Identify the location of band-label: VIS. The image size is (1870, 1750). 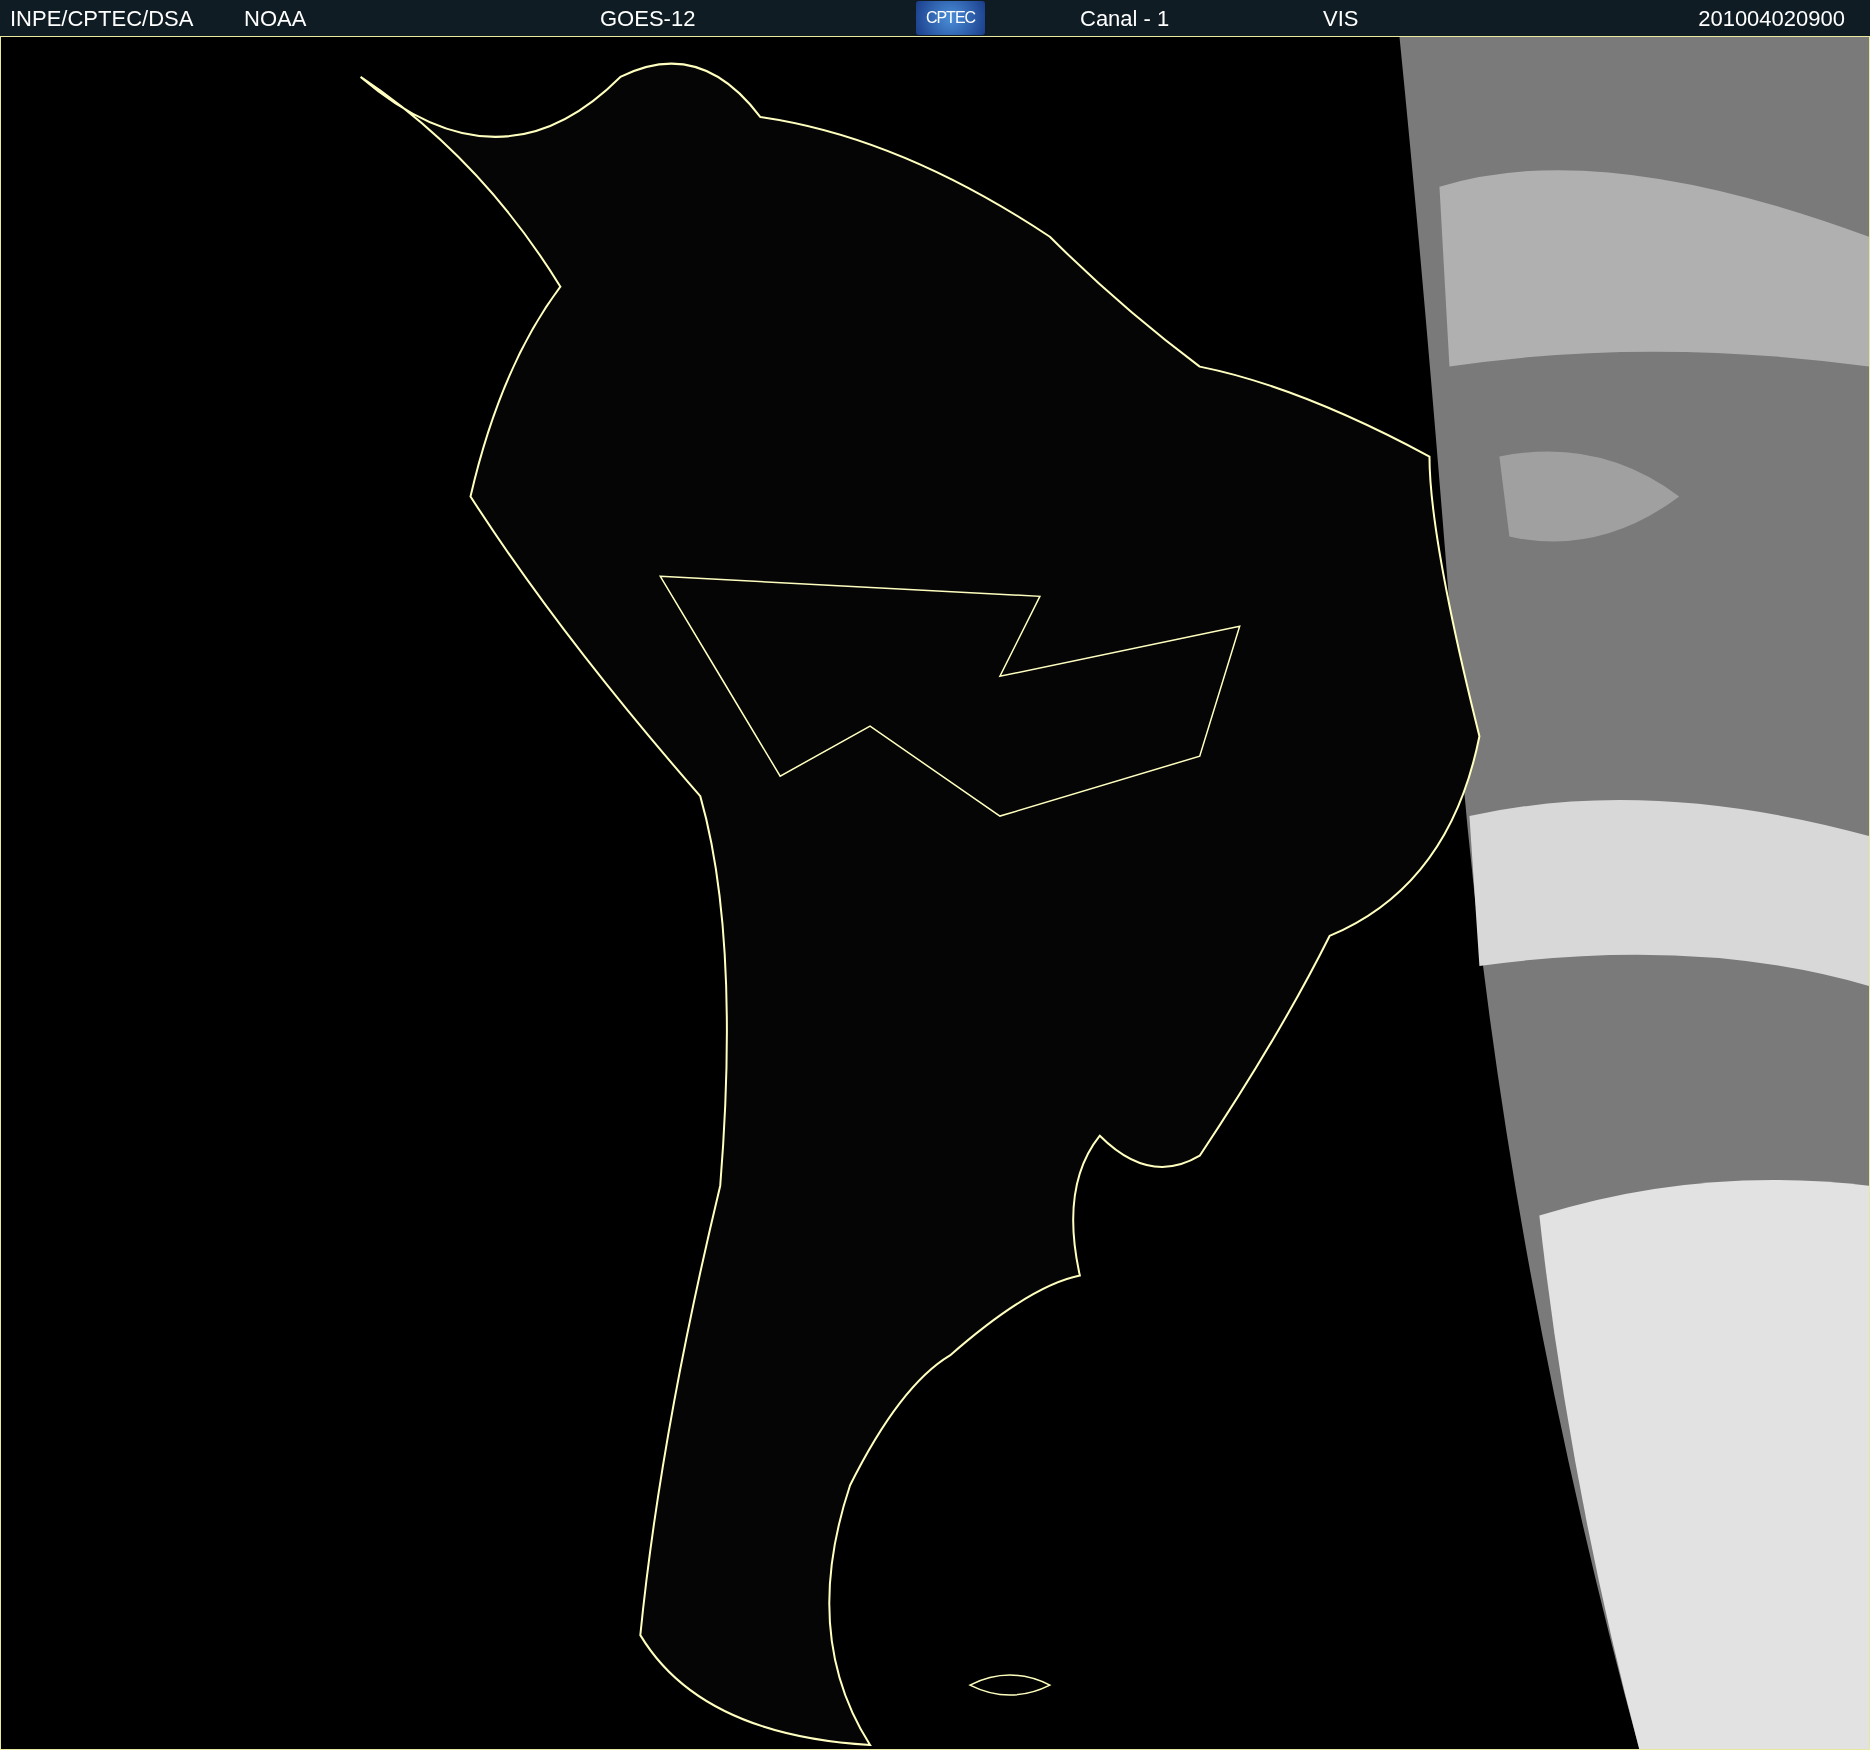
(1341, 18).